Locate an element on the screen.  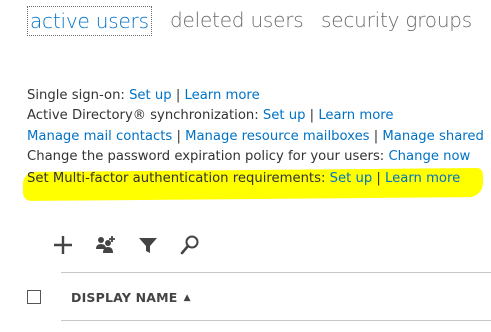
adsync-learn-more-link: Learn more is located at coordinates (355, 115).